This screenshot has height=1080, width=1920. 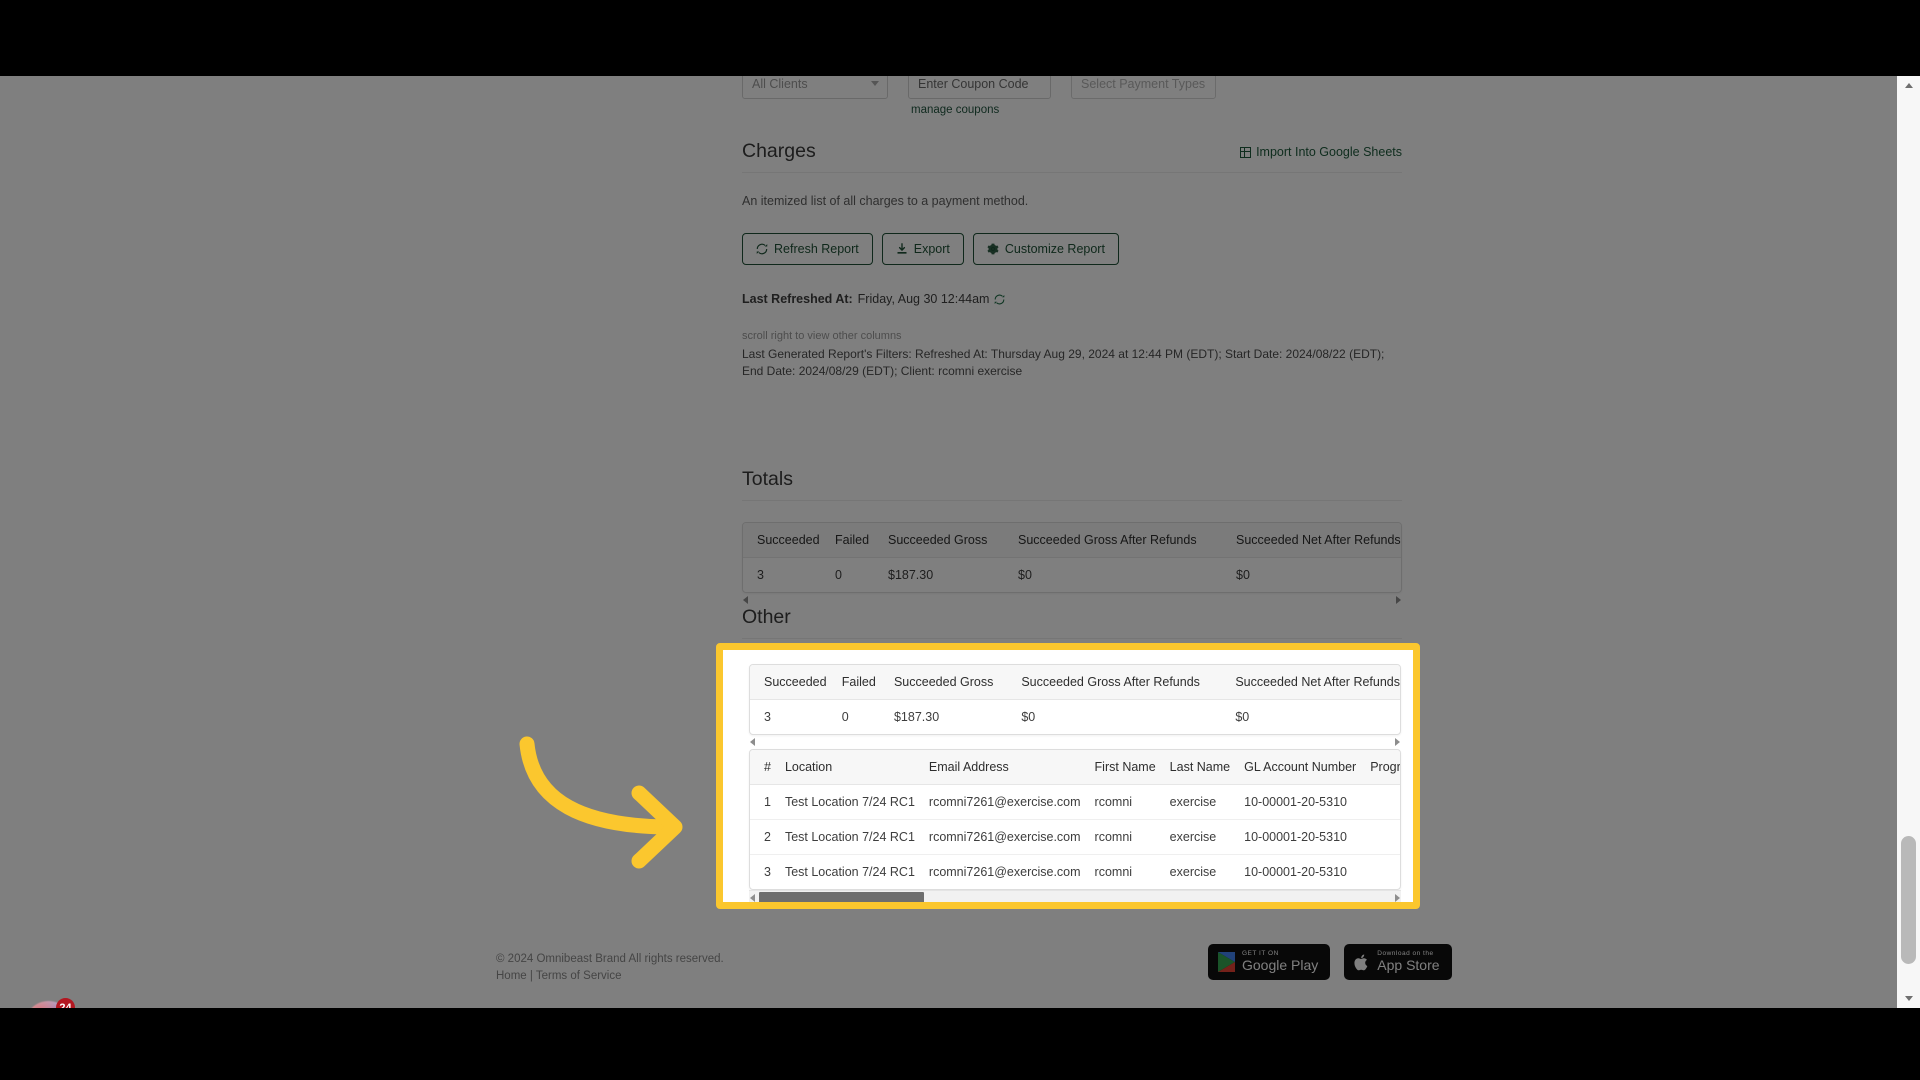 What do you see at coordinates (1329, 152) in the screenshot?
I see `import-into-google-sheets-label: Import Into Google Sheets` at bounding box center [1329, 152].